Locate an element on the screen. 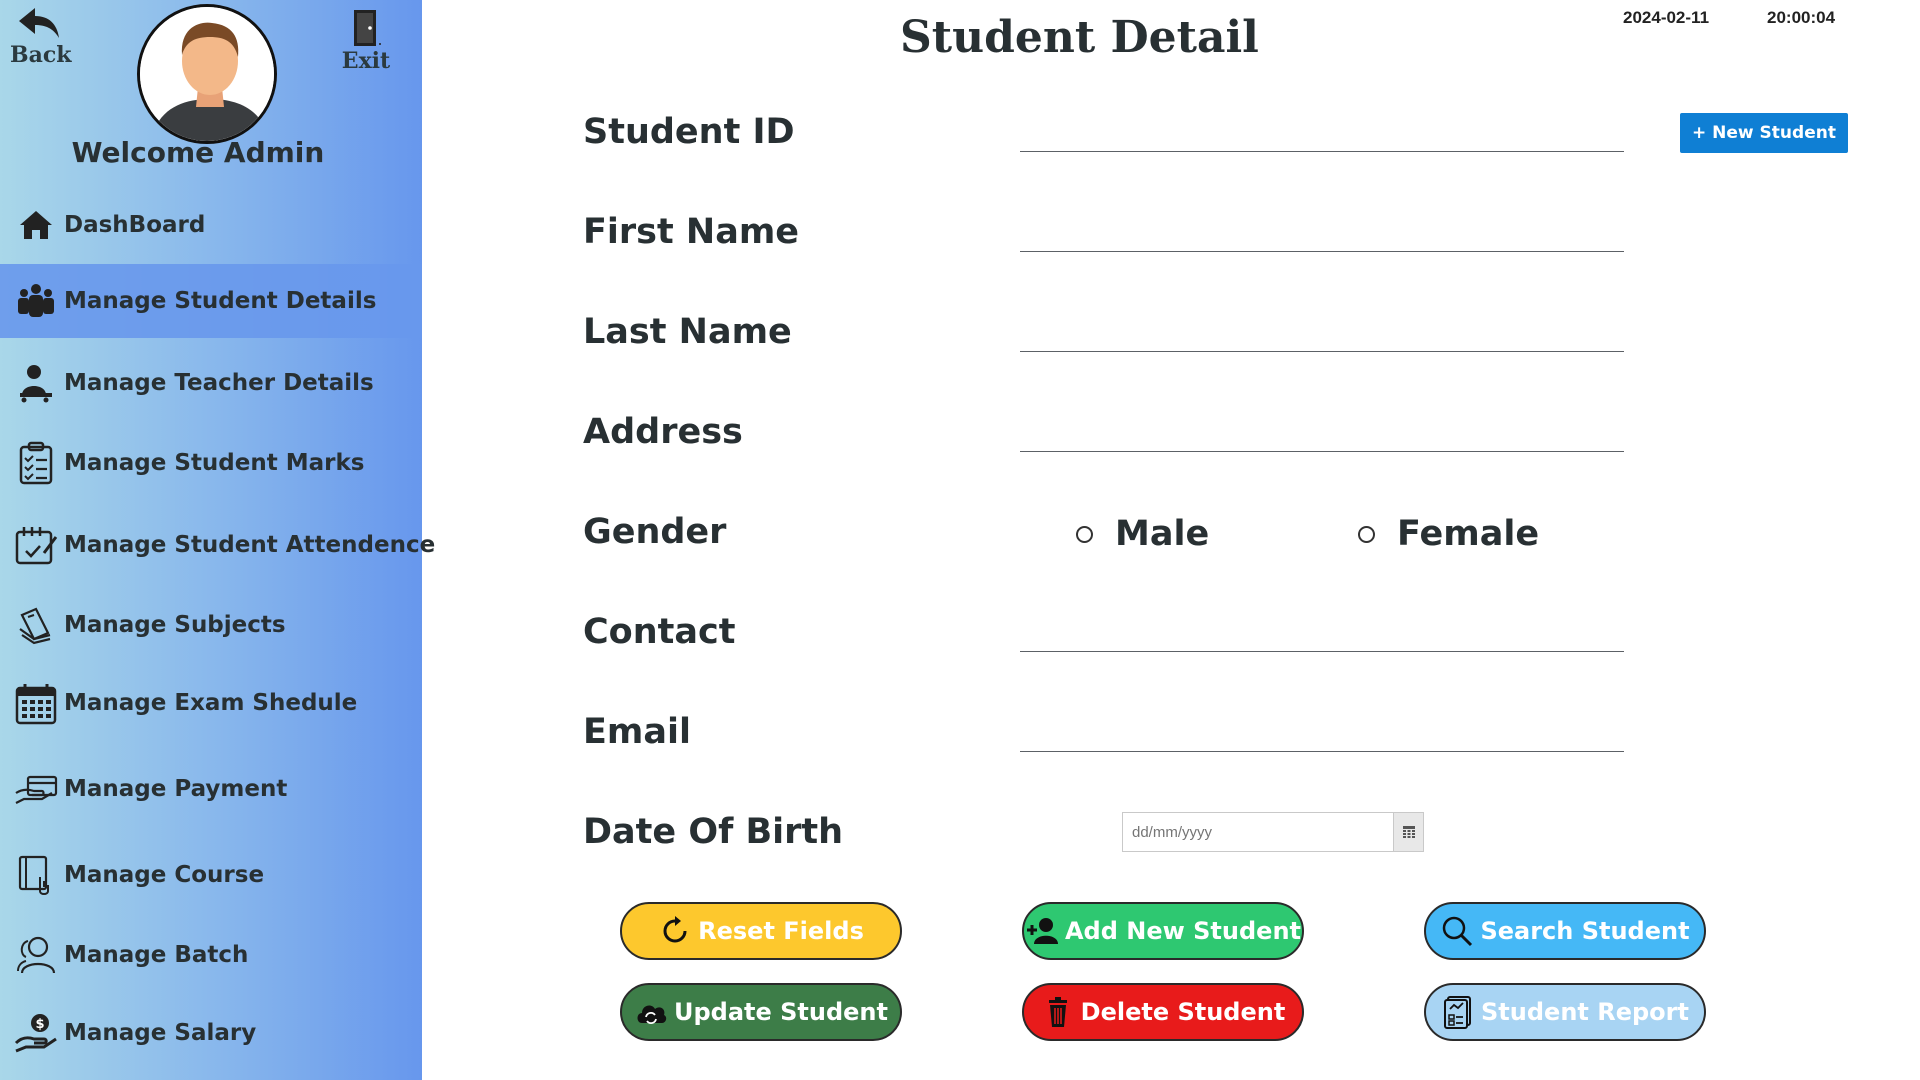 This screenshot has width=1920, height=1080. trash-icon is located at coordinates (1057, 1012).